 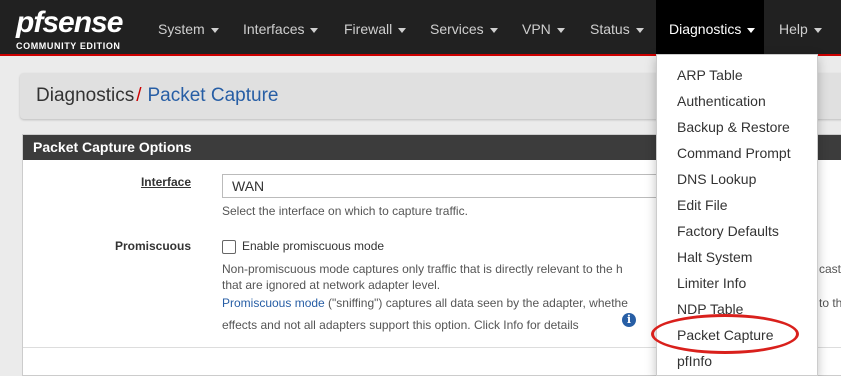 I want to click on nav-help-label: Help, so click(x=793, y=29).